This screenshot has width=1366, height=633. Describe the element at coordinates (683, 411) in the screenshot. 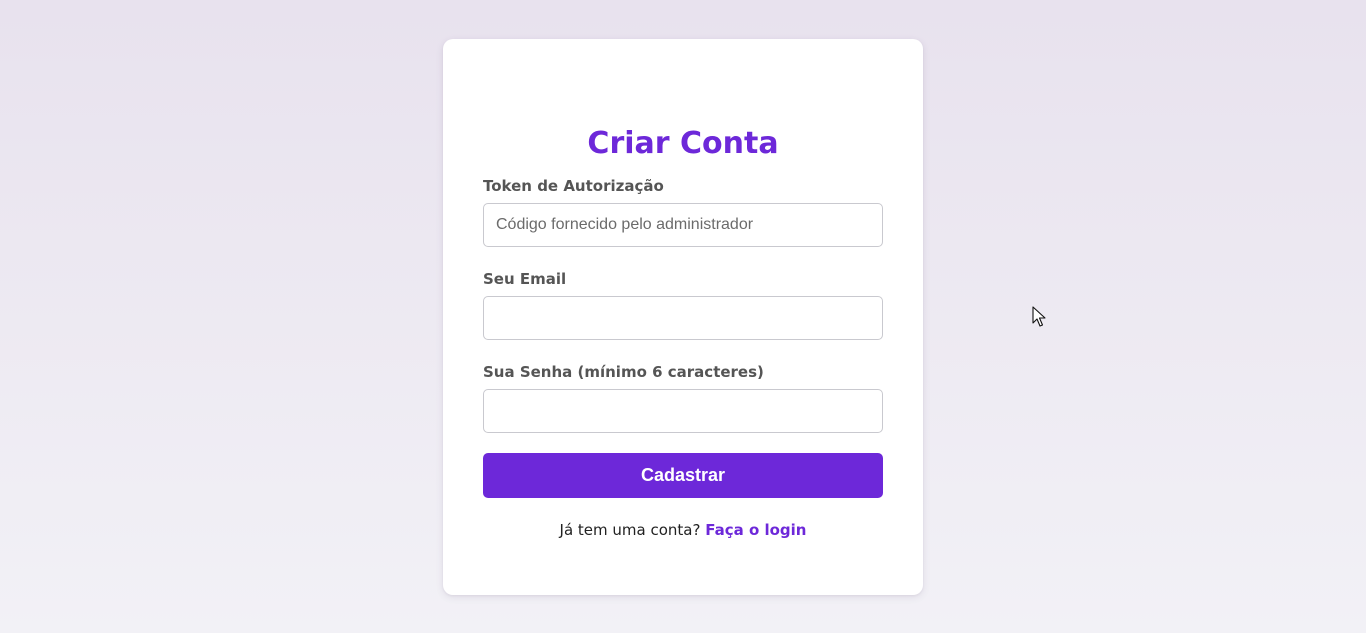

I see `password-input` at that location.